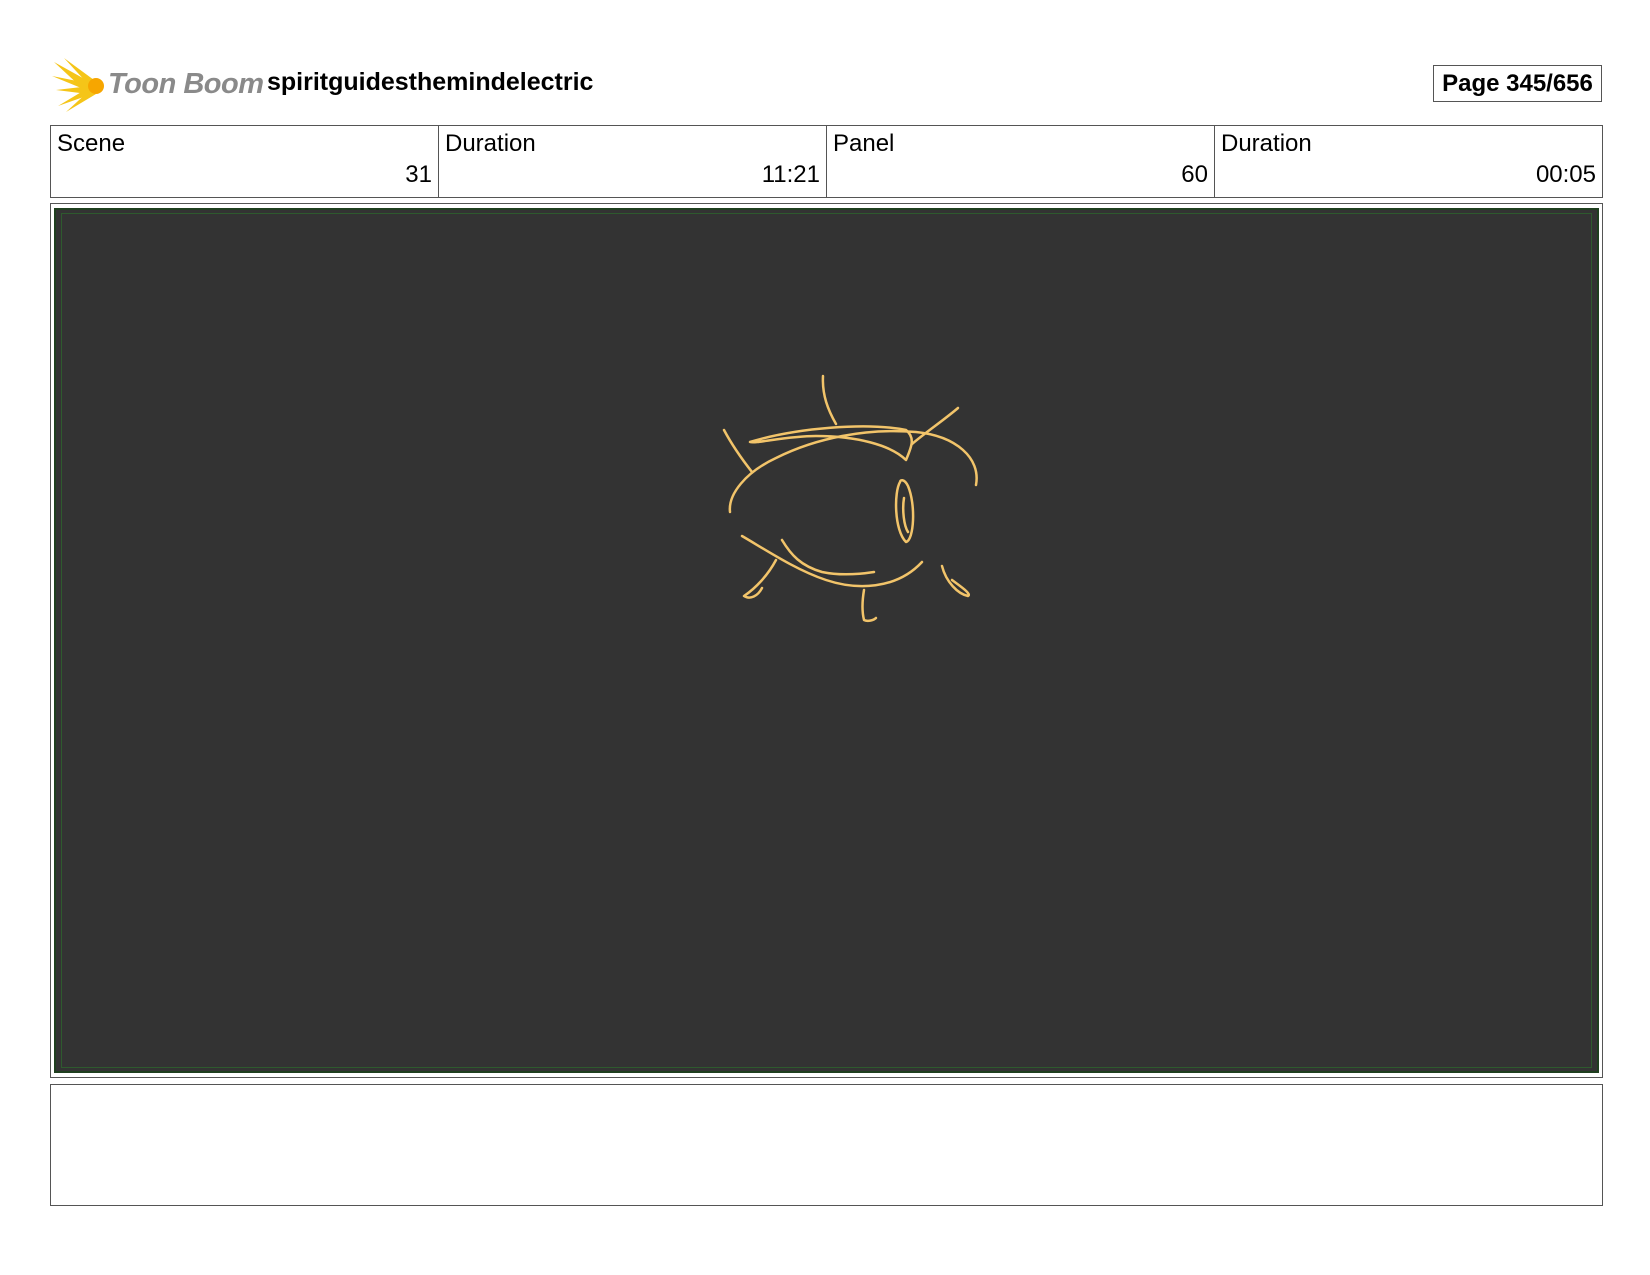 The width and height of the screenshot is (1650, 1275). I want to click on scene-duration-cell: Duration 11:21, so click(633, 161).